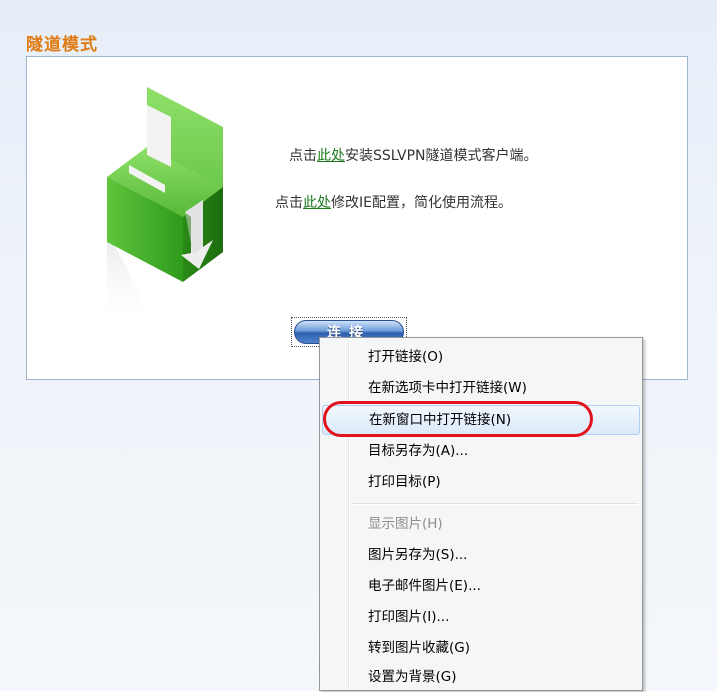 The height and width of the screenshot is (692, 717). What do you see at coordinates (165, 207) in the screenshot?
I see `install-package-icon` at bounding box center [165, 207].